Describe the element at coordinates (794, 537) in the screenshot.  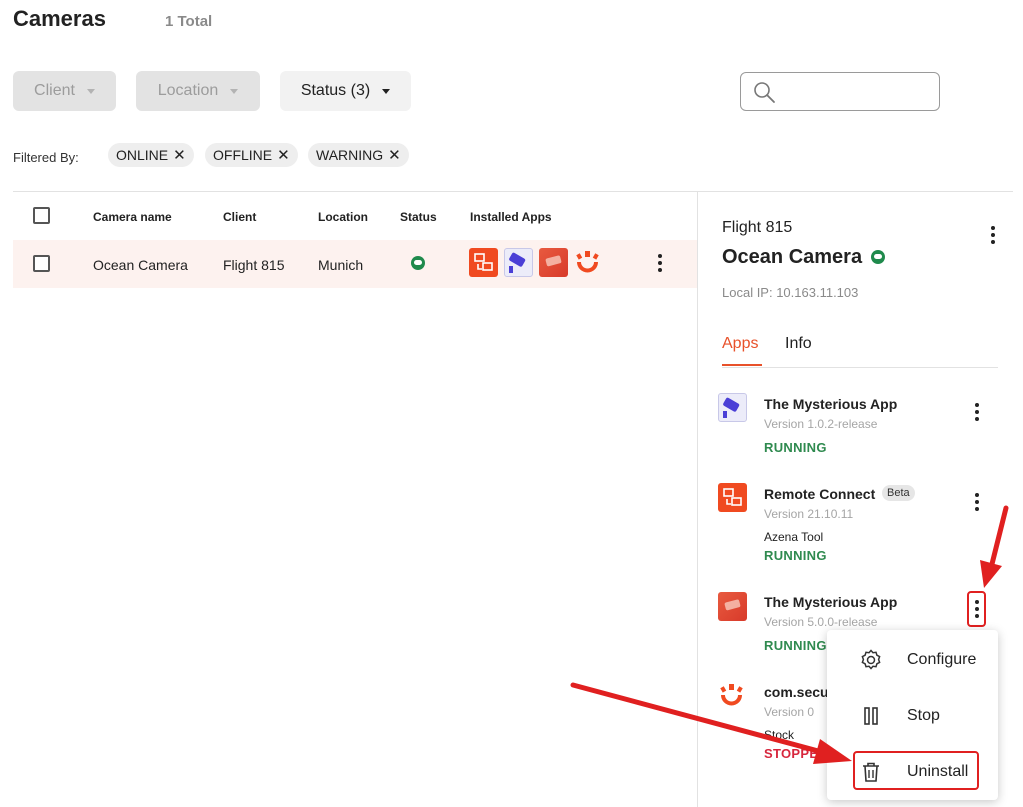
I see `app-subtitle: Azena Tool` at that location.